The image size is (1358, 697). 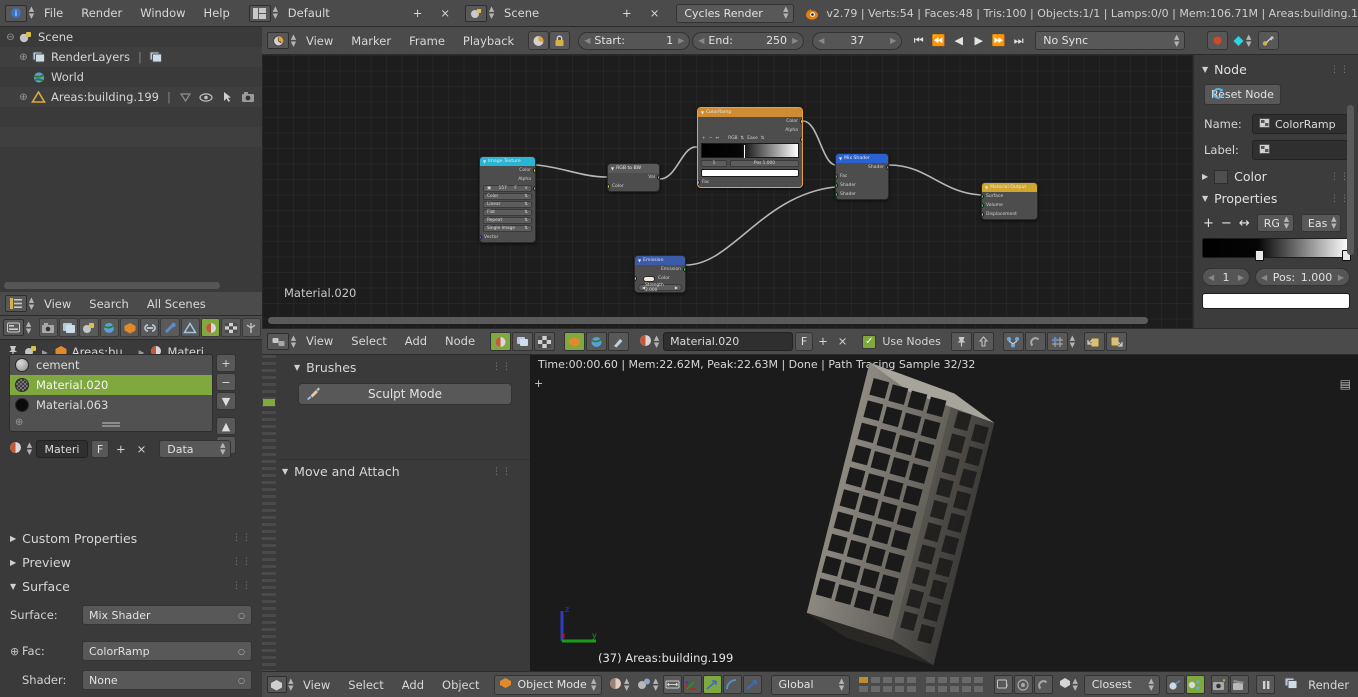 What do you see at coordinates (862, 194) in the screenshot?
I see `node-input-shader2: Shader` at bounding box center [862, 194].